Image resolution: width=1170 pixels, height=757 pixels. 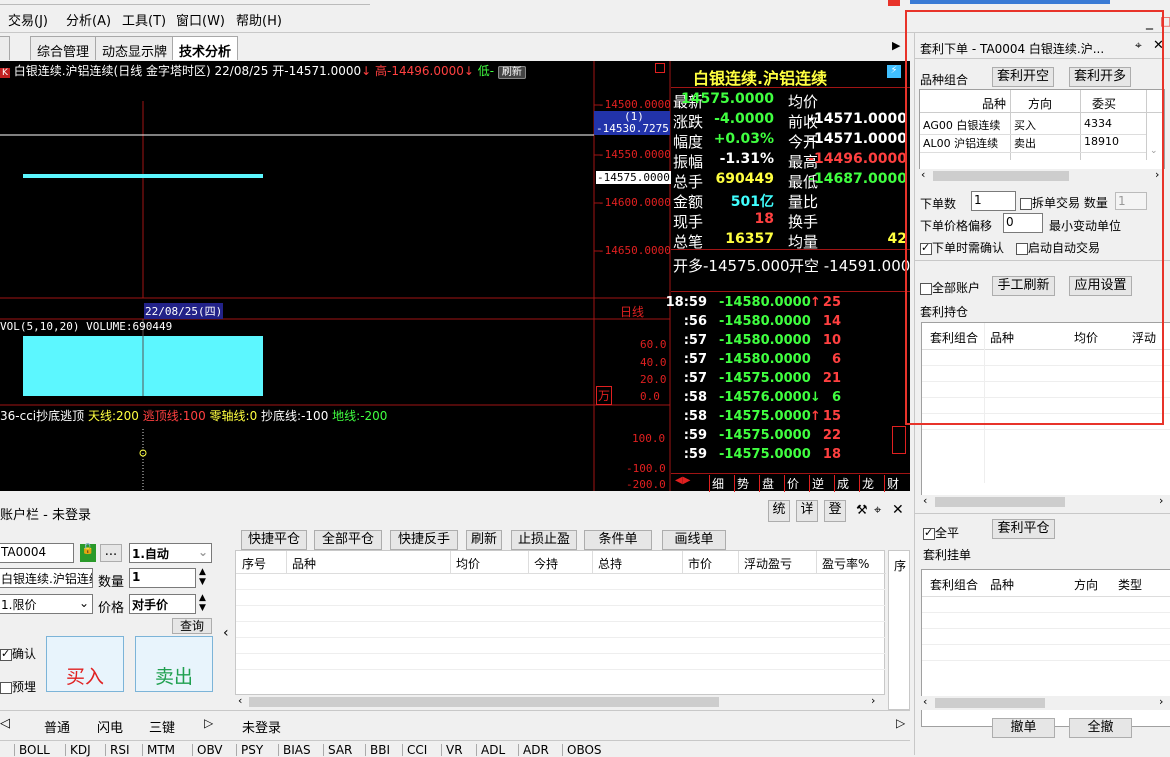 What do you see at coordinates (158, 750) in the screenshot?
I see `indicator-tab: MTM` at bounding box center [158, 750].